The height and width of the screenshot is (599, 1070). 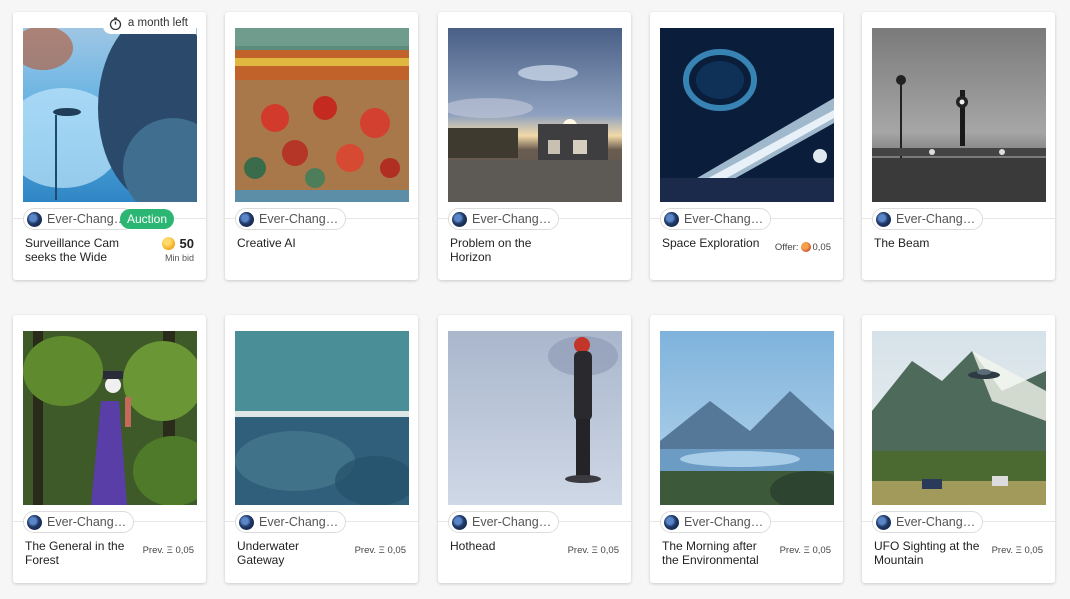 I want to click on artwork-title: UFO Sighting at the Mountain, so click(x=927, y=553).